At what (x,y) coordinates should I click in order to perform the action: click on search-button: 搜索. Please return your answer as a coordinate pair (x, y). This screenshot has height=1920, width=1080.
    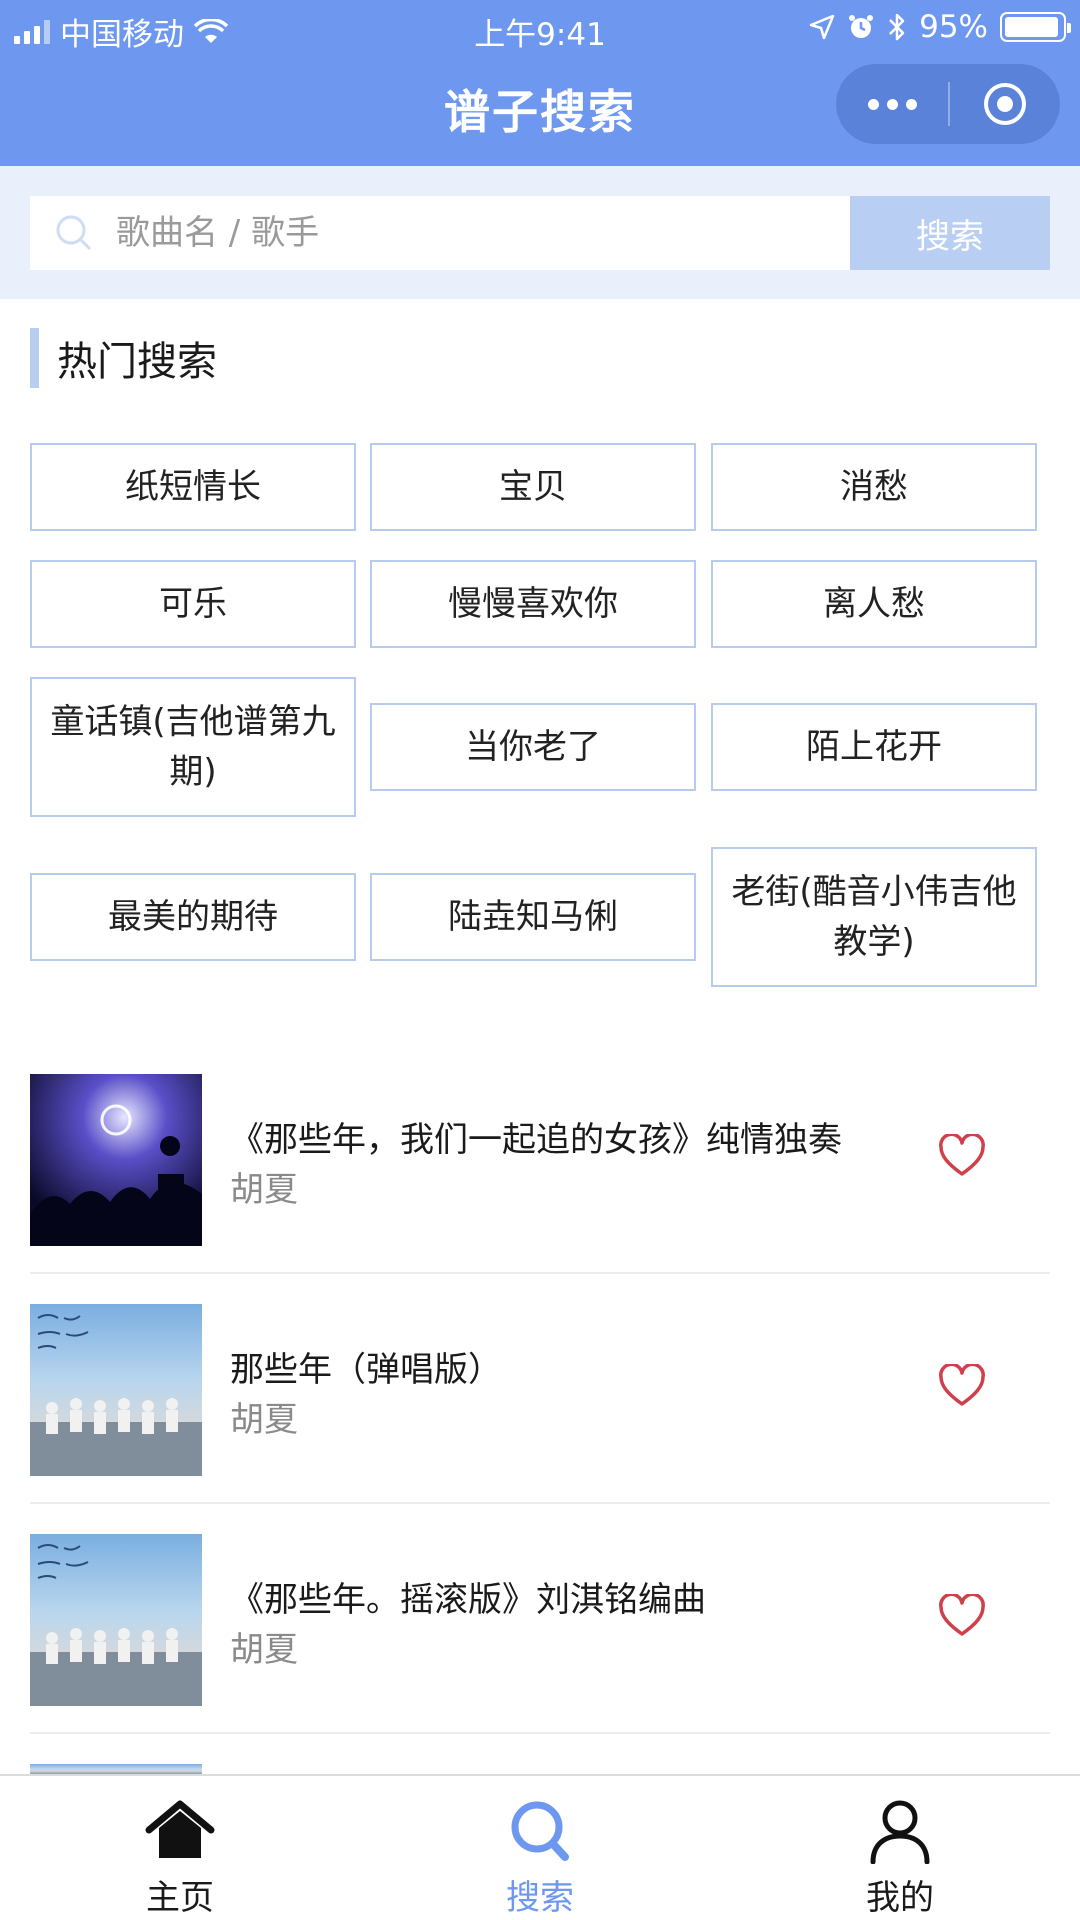
    Looking at the image, I should click on (950, 233).